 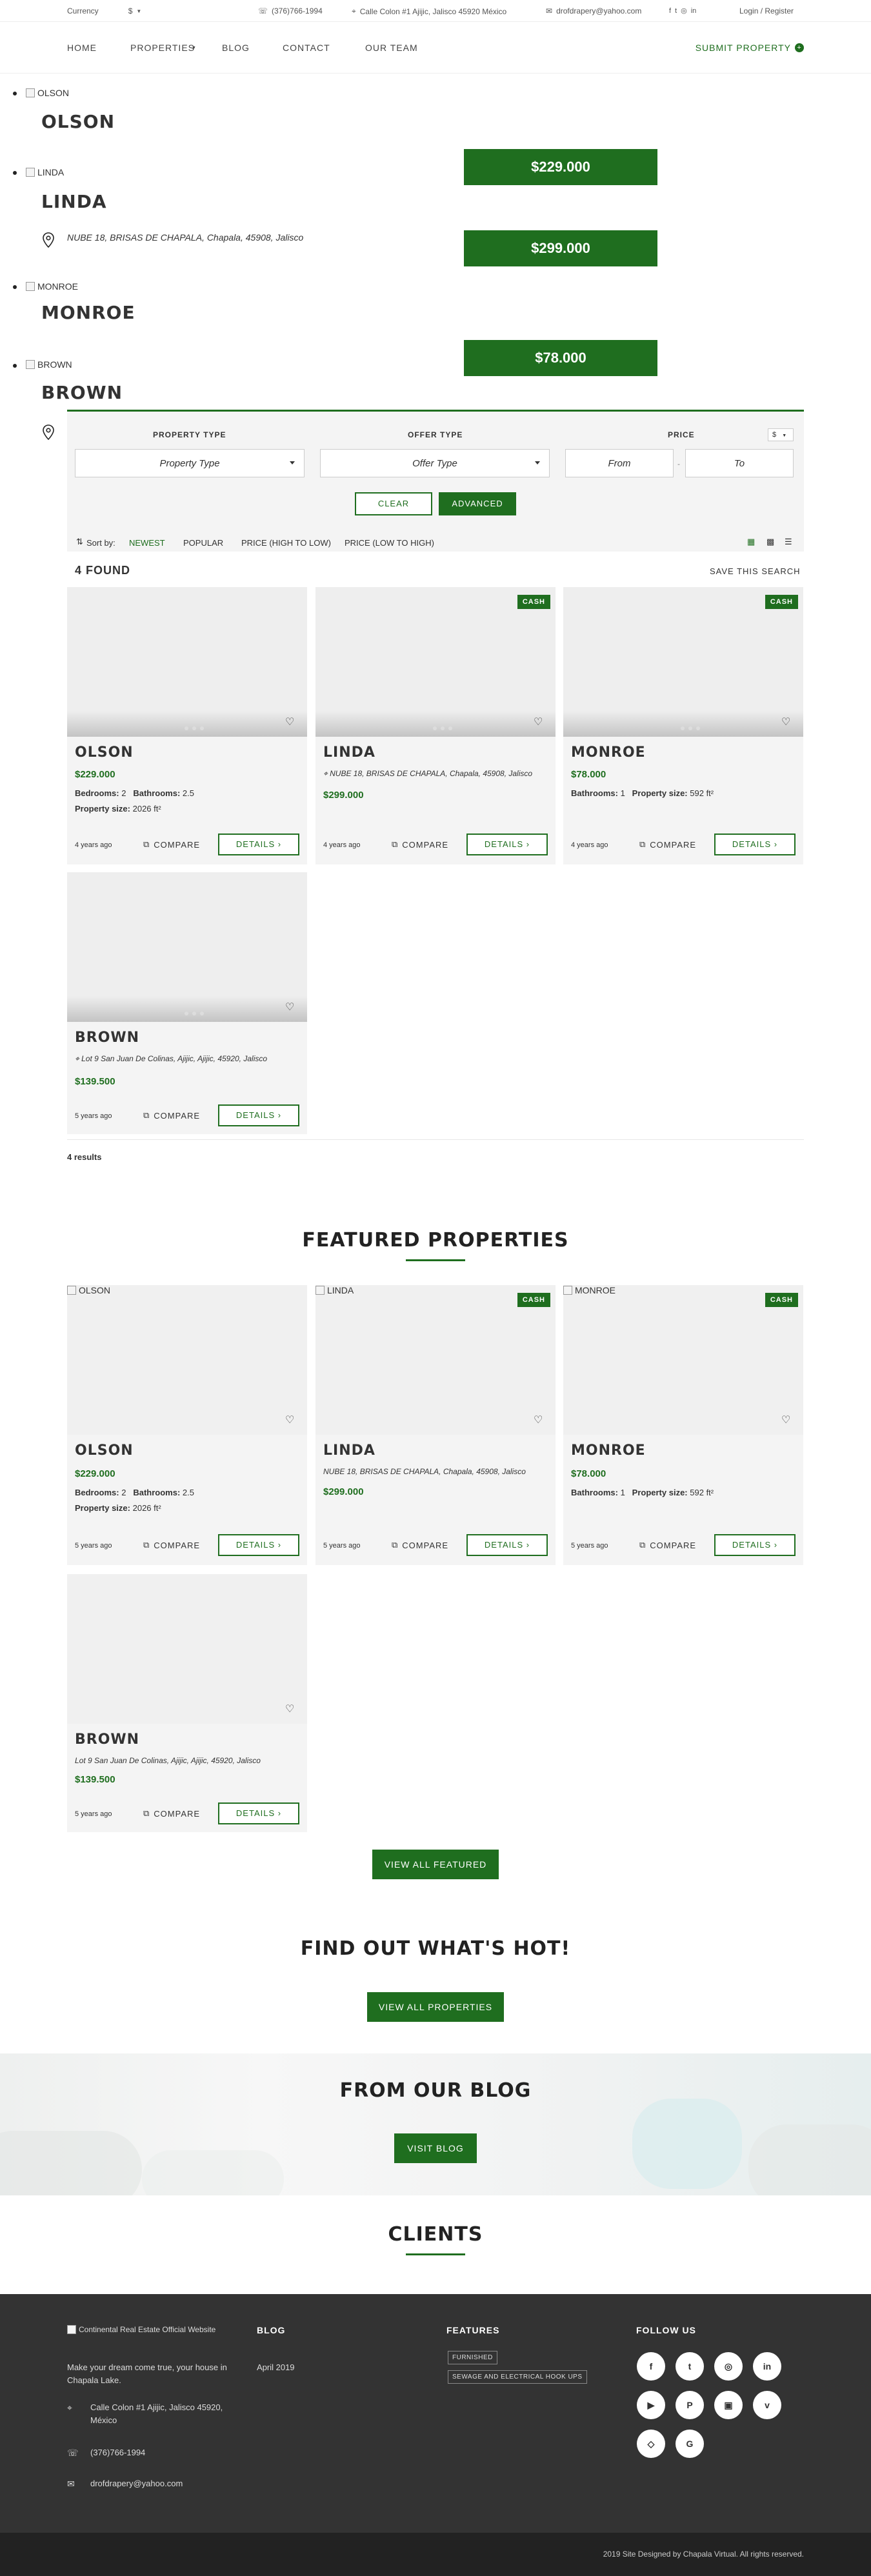 I want to click on nav-our-team: OUR TEAM, so click(x=392, y=48).